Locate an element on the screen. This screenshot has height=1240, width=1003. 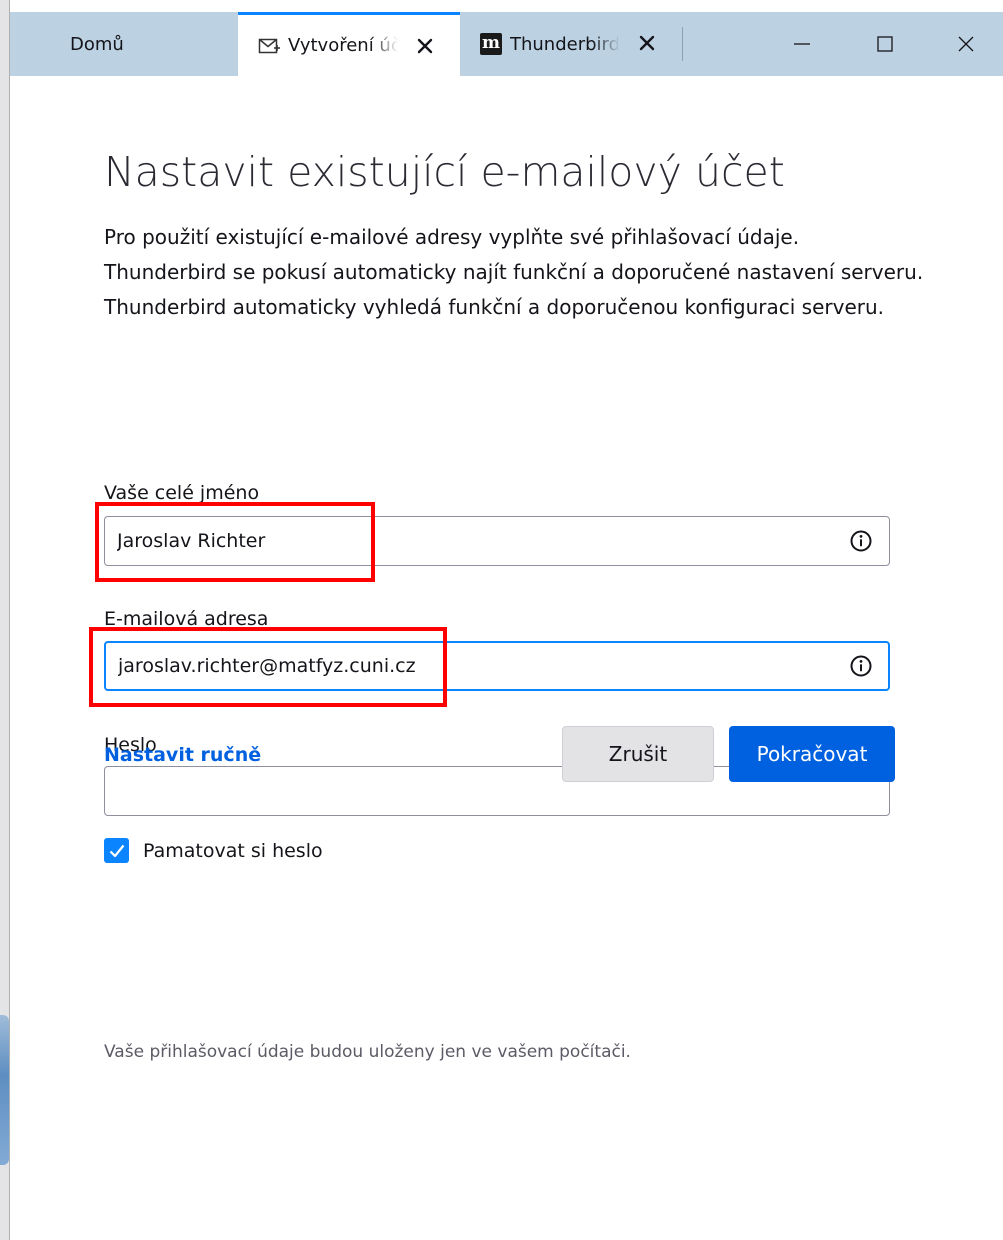
email-label: E-mailová adresa is located at coordinates (186, 619).